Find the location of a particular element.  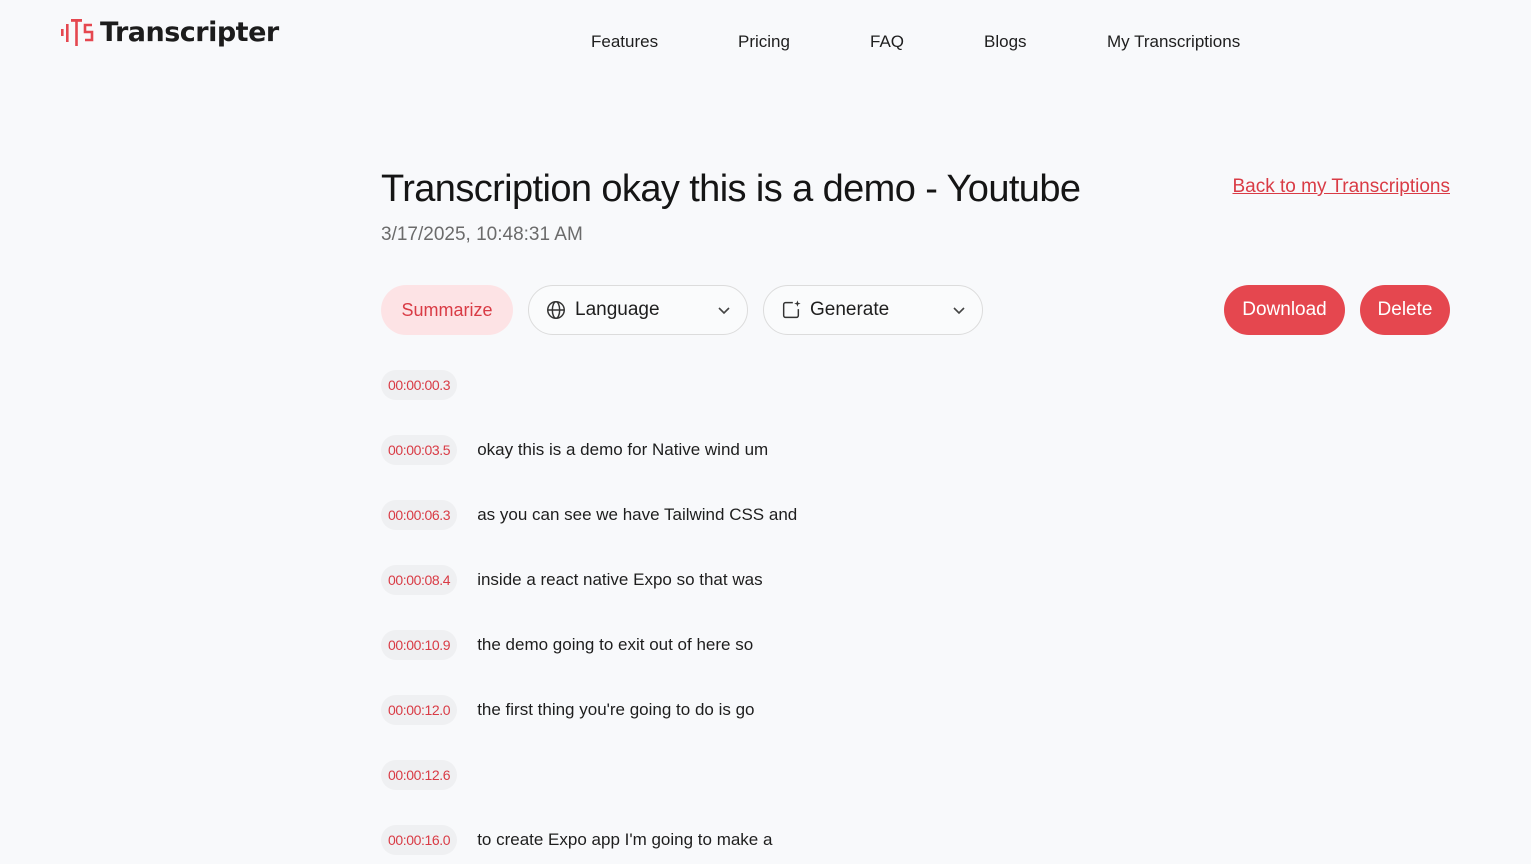

delete-button: Delete is located at coordinates (1405, 310).